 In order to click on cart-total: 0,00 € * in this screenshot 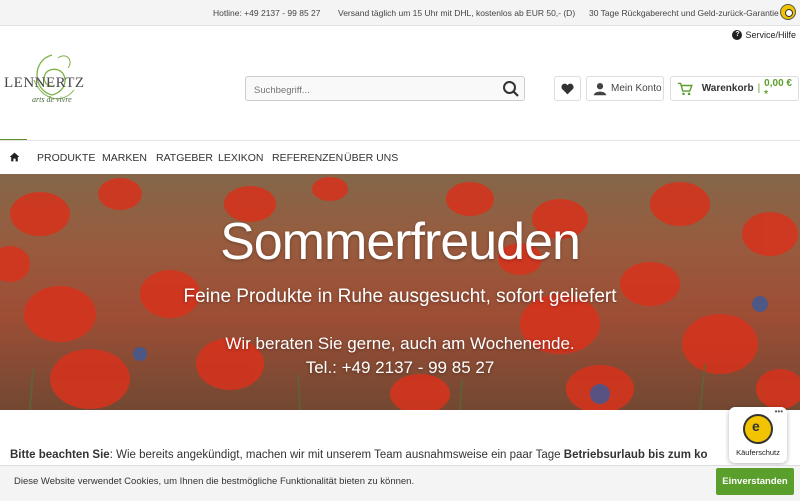, I will do `click(778, 88)`.